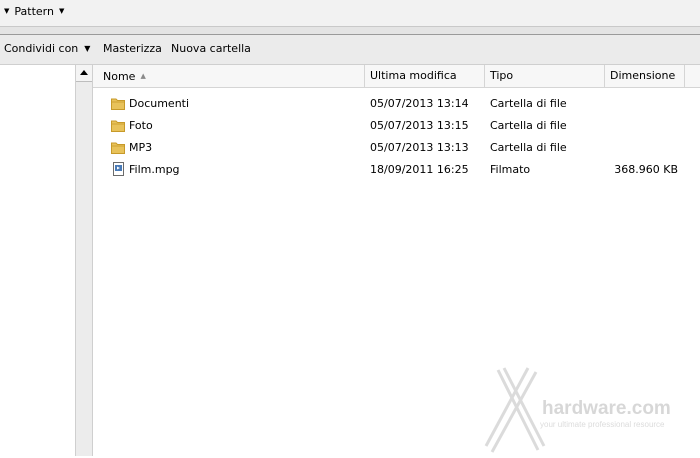  Describe the element at coordinates (159, 103) in the screenshot. I see `file-name: Documenti` at that location.